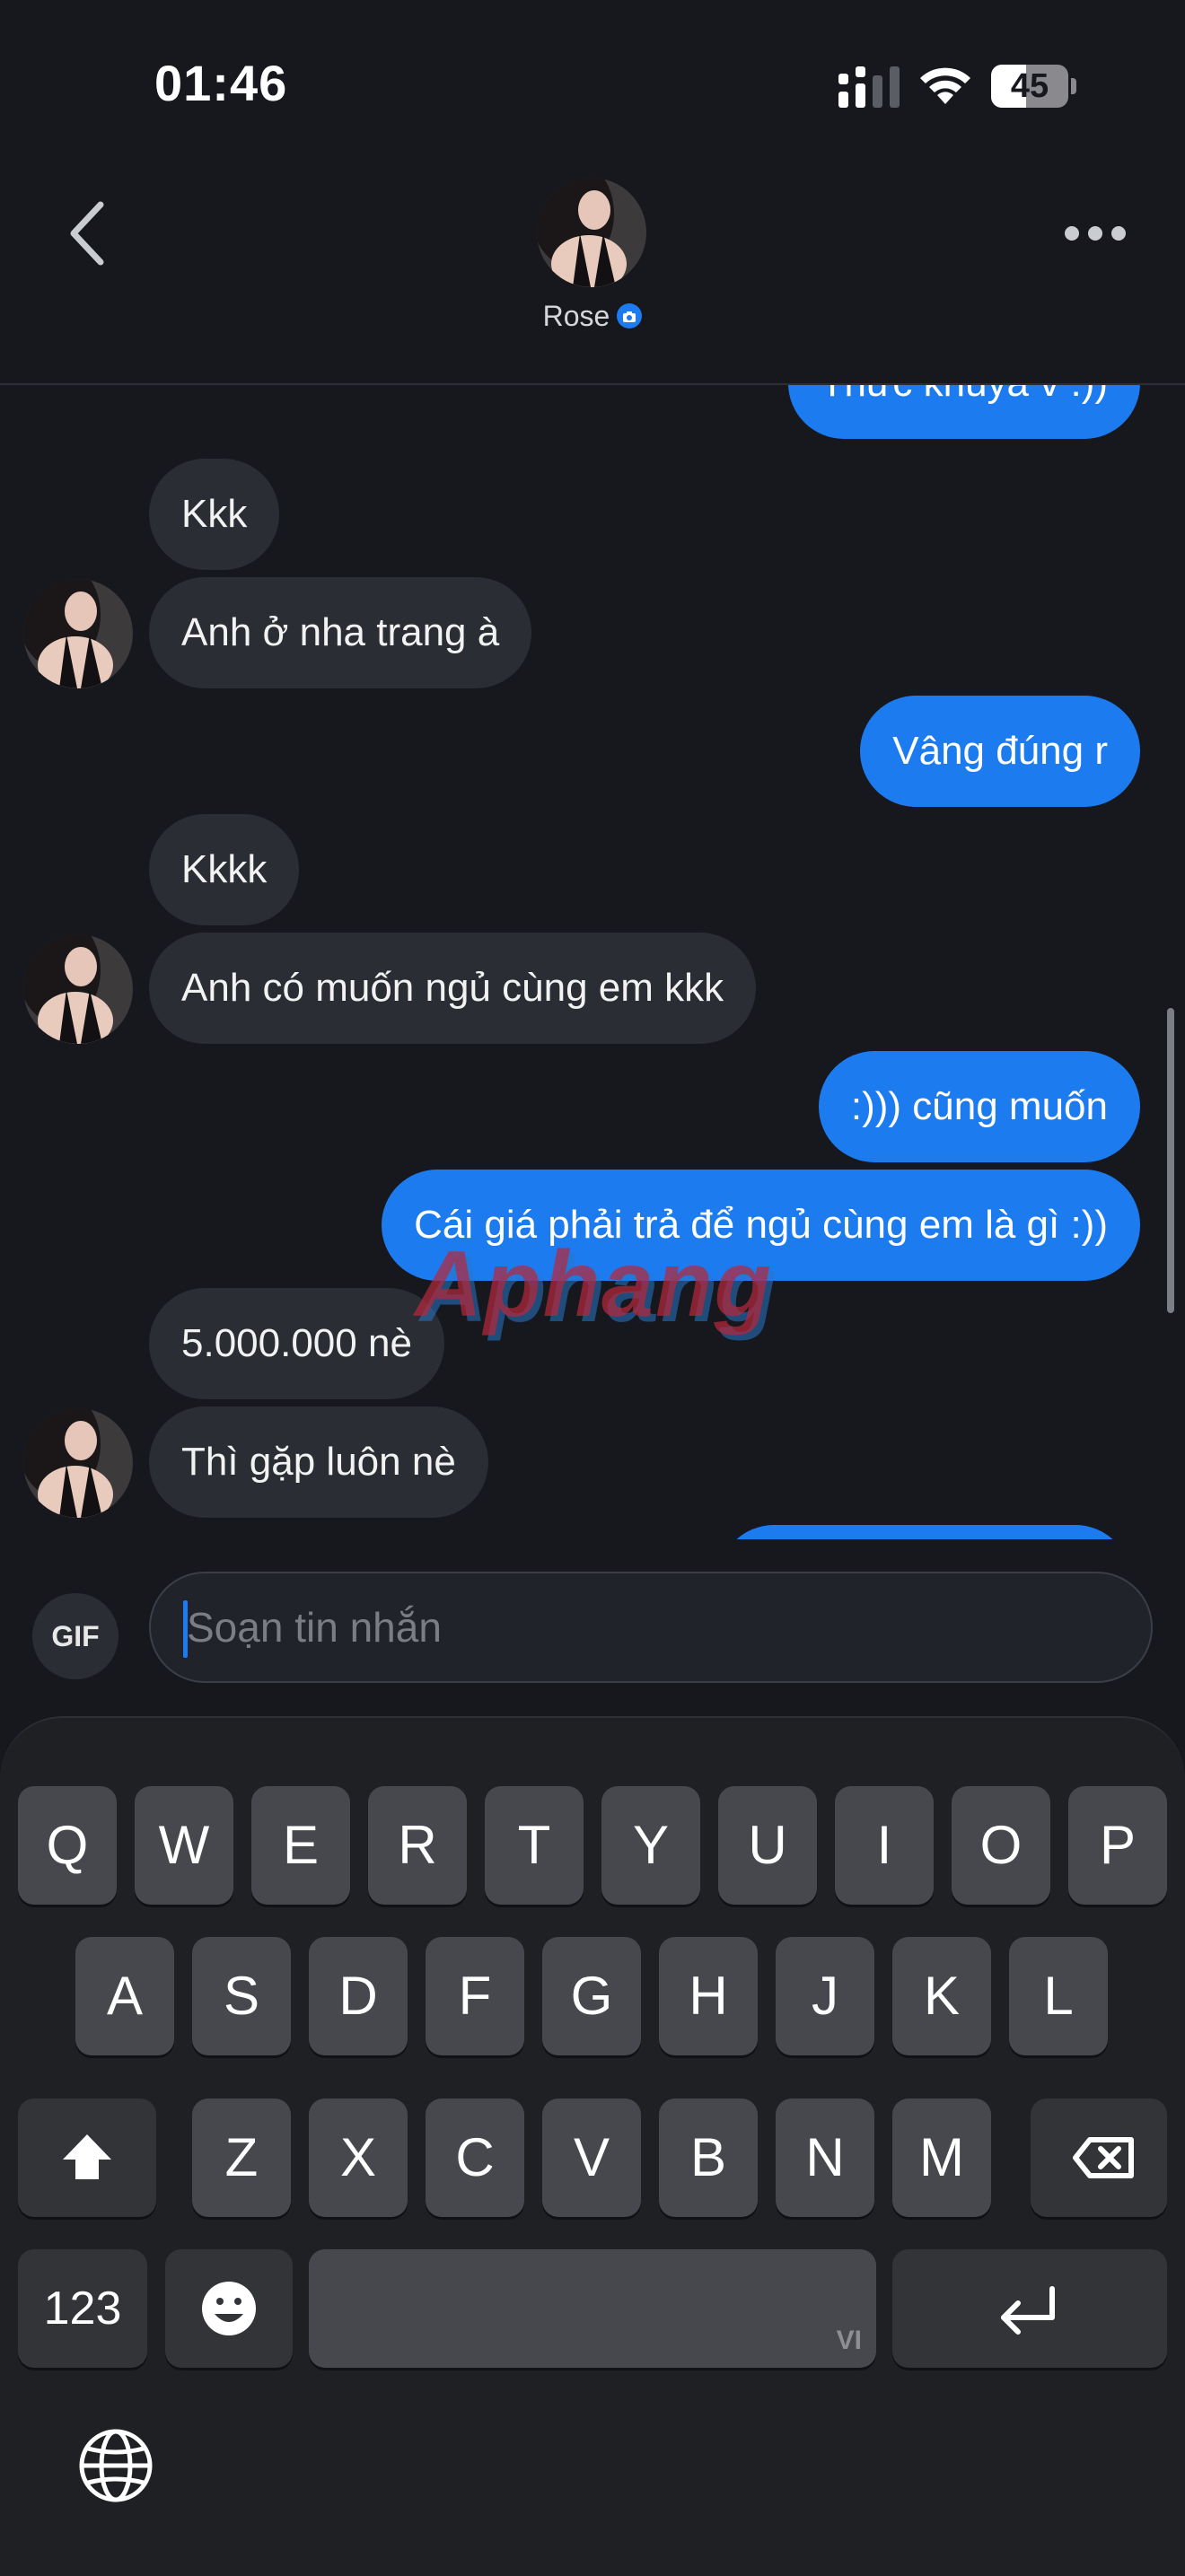 The width and height of the screenshot is (1185, 2576). What do you see at coordinates (1000, 751) in the screenshot?
I see `message-bubble-outgoing: Vâng đúng r` at bounding box center [1000, 751].